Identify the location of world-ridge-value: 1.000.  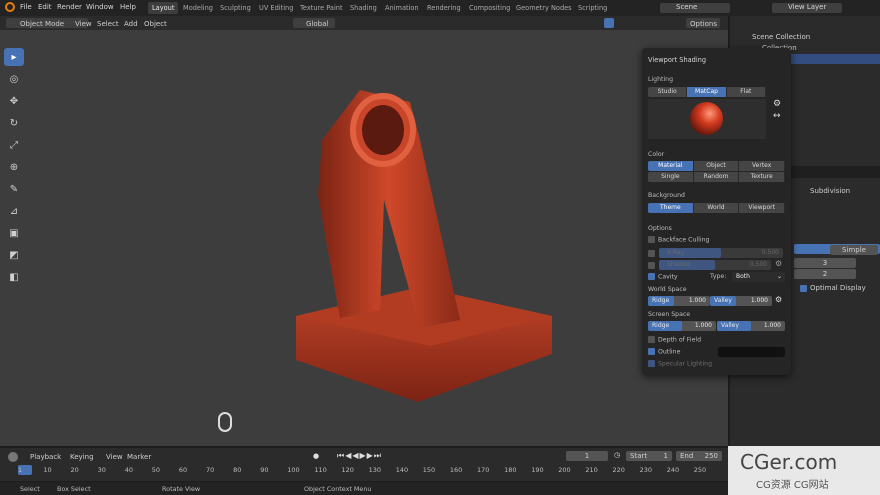
(697, 300).